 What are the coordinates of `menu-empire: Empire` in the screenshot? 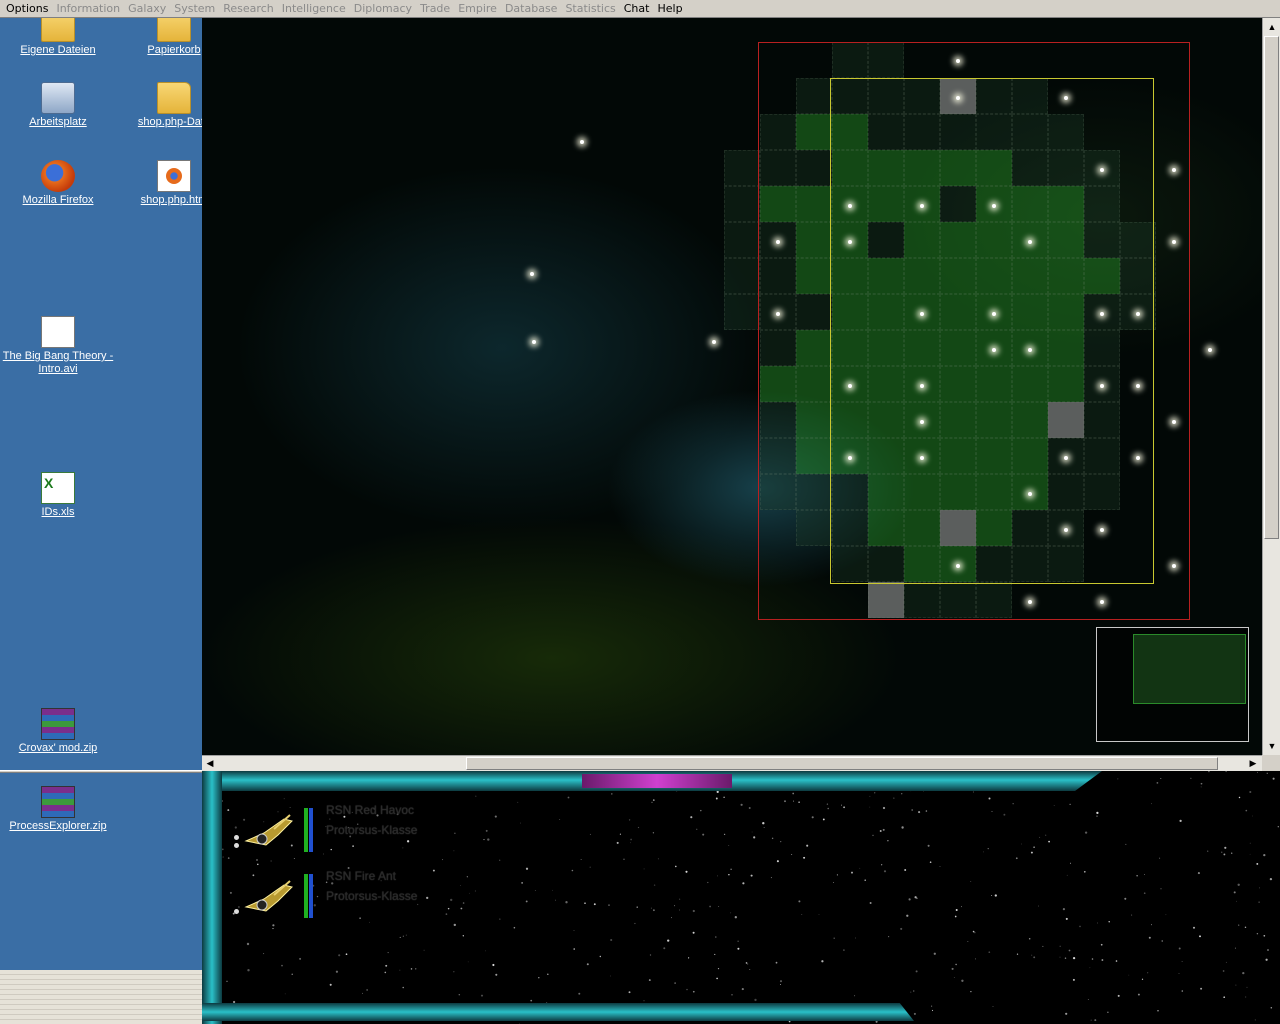 It's located at (477, 8).